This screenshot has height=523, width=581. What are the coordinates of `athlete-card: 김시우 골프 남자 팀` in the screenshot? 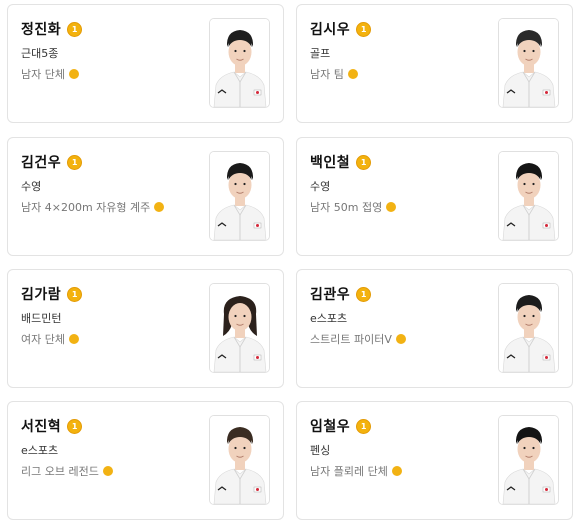 It's located at (434, 63).